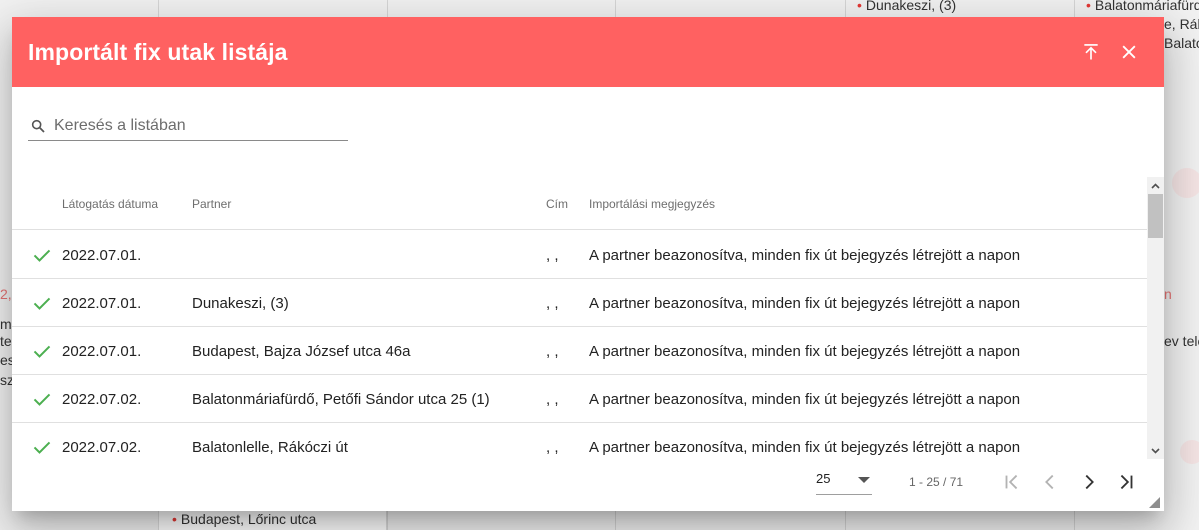 This screenshot has height=530, width=1199. I want to click on move-to-top-icon, so click(1091, 52).